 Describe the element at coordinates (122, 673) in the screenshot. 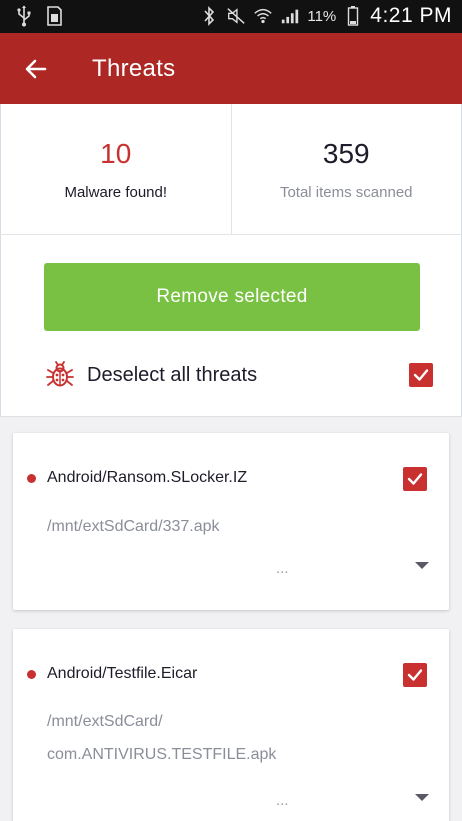

I see `threat-name: Android/Testfile.Eicar` at that location.